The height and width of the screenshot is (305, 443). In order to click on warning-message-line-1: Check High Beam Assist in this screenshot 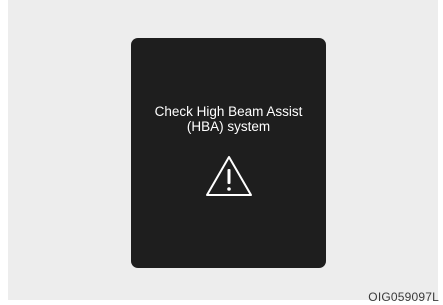, I will do `click(228, 111)`.